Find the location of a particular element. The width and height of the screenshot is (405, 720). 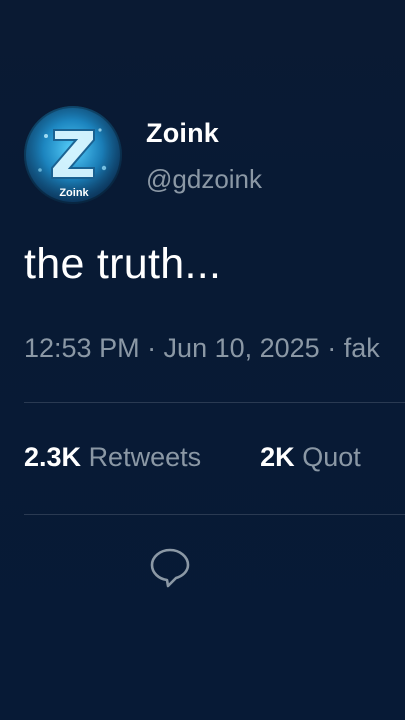

avatar-logo-text: Zoink is located at coordinates (74, 193).